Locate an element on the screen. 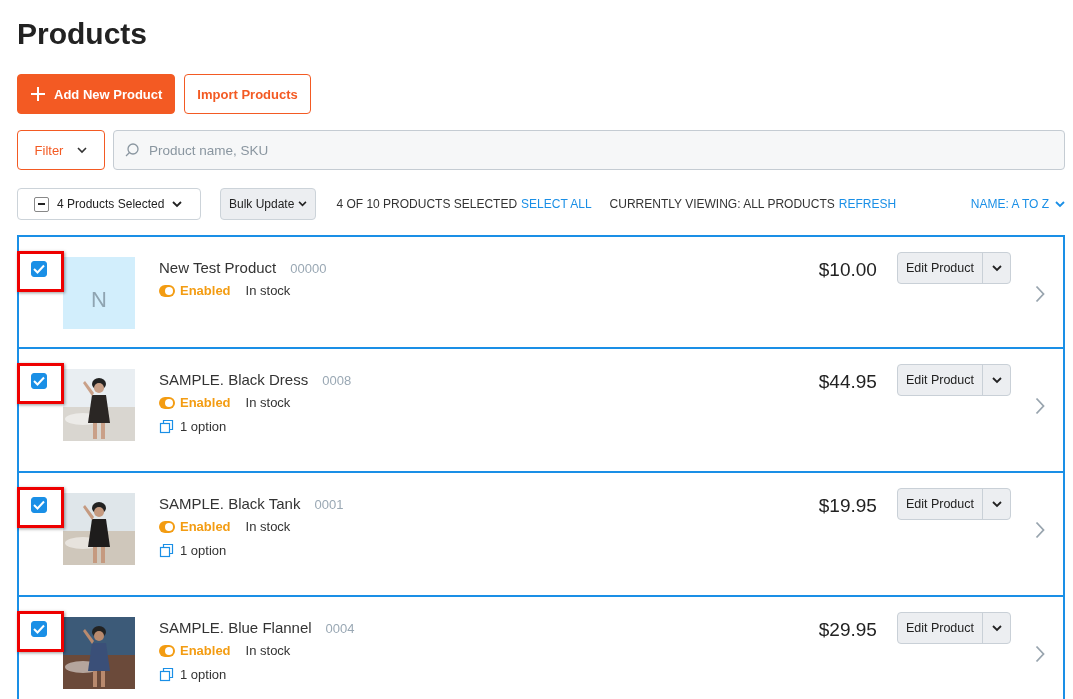 The image size is (1073, 699). search-icon is located at coordinates (132, 150).